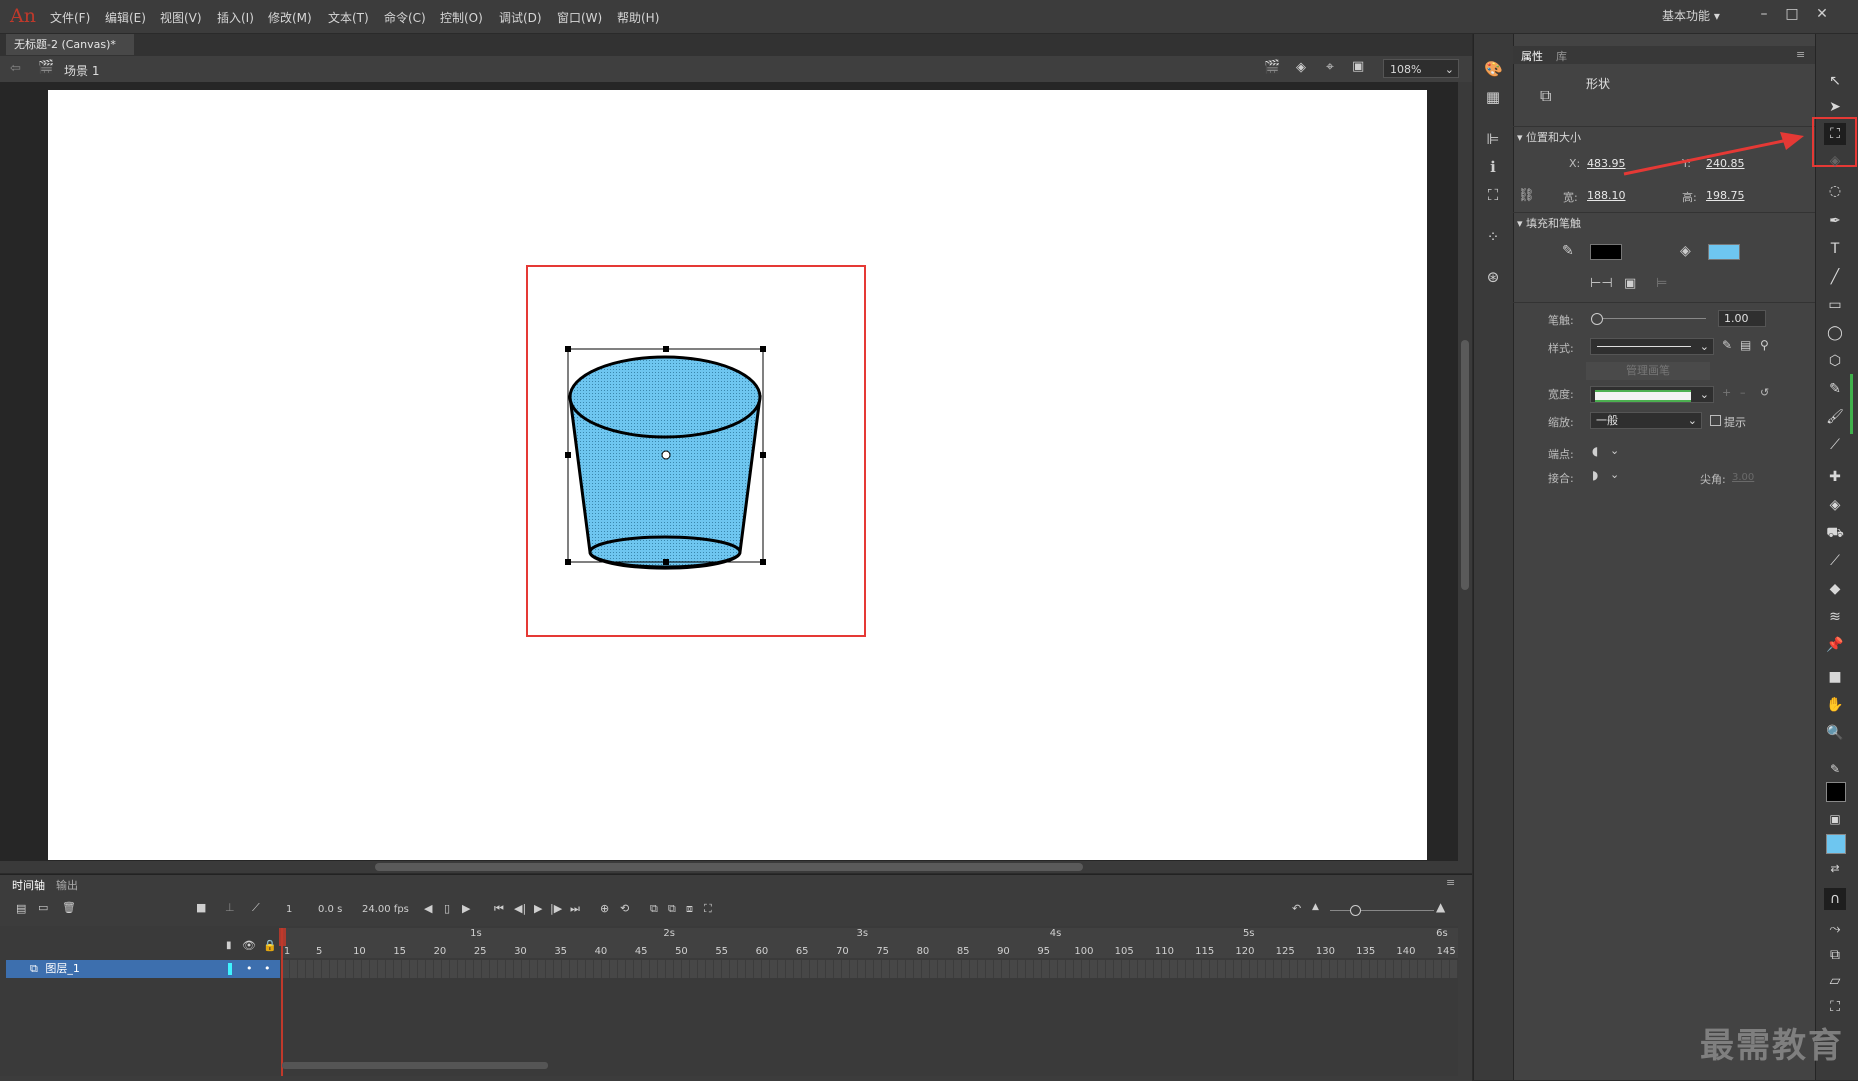 This screenshot has height=1081, width=1858. What do you see at coordinates (67, 885) in the screenshot?
I see `tab-output: 输出` at bounding box center [67, 885].